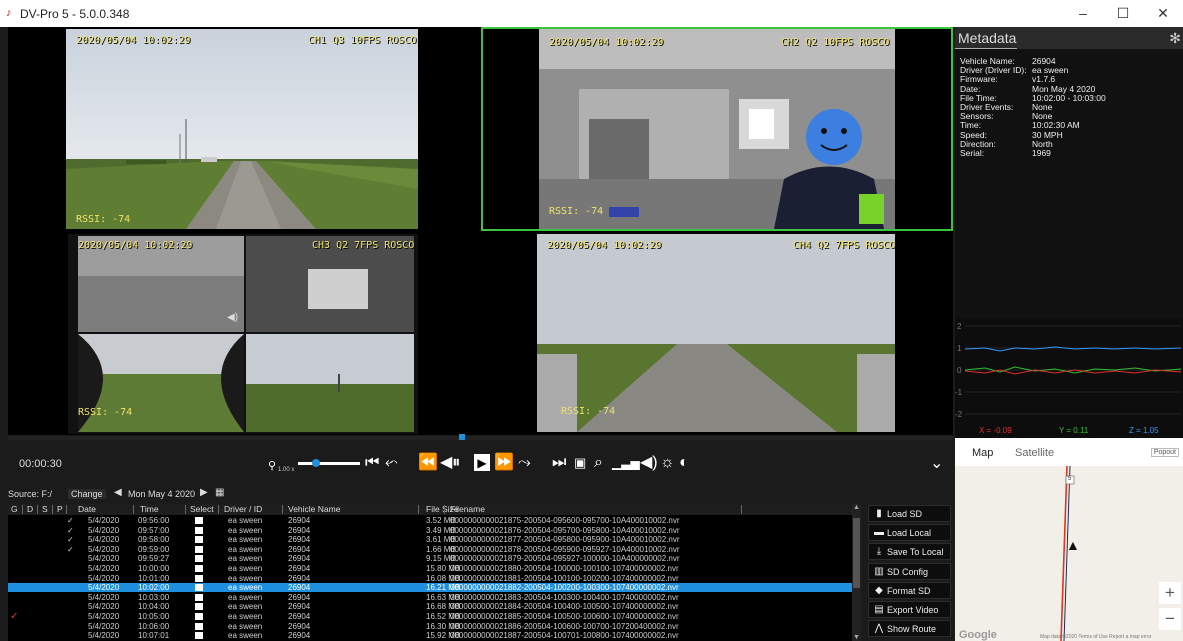  What do you see at coordinates (14, 509) in the screenshot?
I see `col-g: G` at bounding box center [14, 509].